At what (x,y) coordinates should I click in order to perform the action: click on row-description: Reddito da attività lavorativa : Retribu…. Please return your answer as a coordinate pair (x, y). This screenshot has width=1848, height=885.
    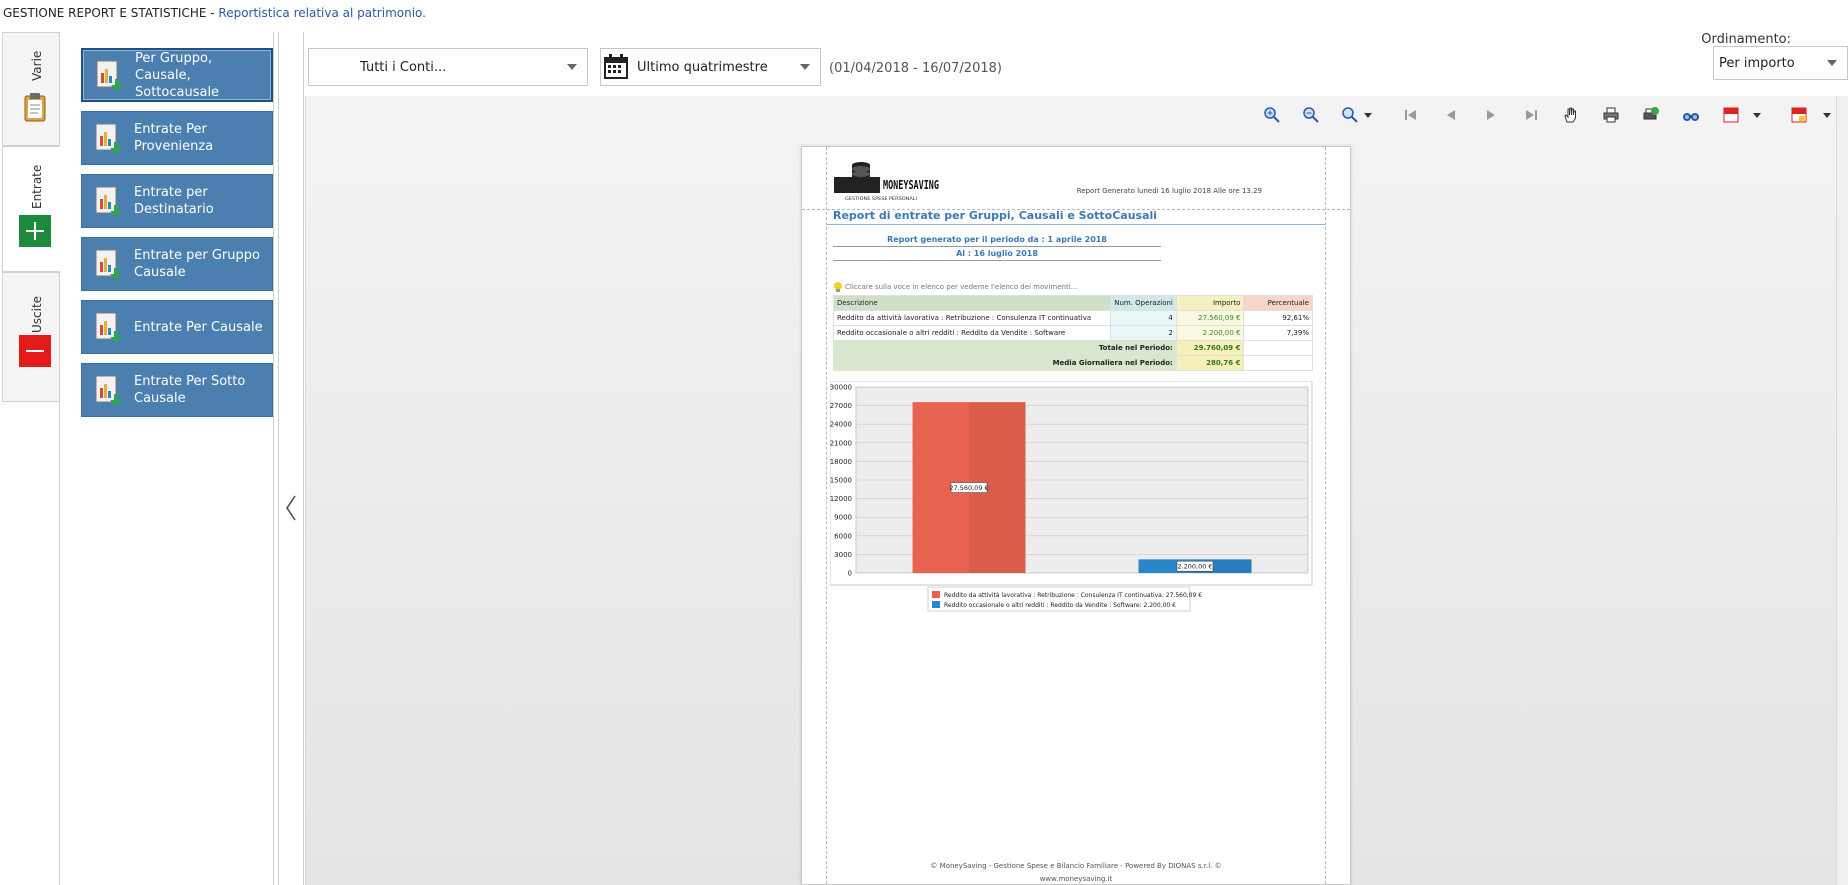
    Looking at the image, I should click on (972, 318).